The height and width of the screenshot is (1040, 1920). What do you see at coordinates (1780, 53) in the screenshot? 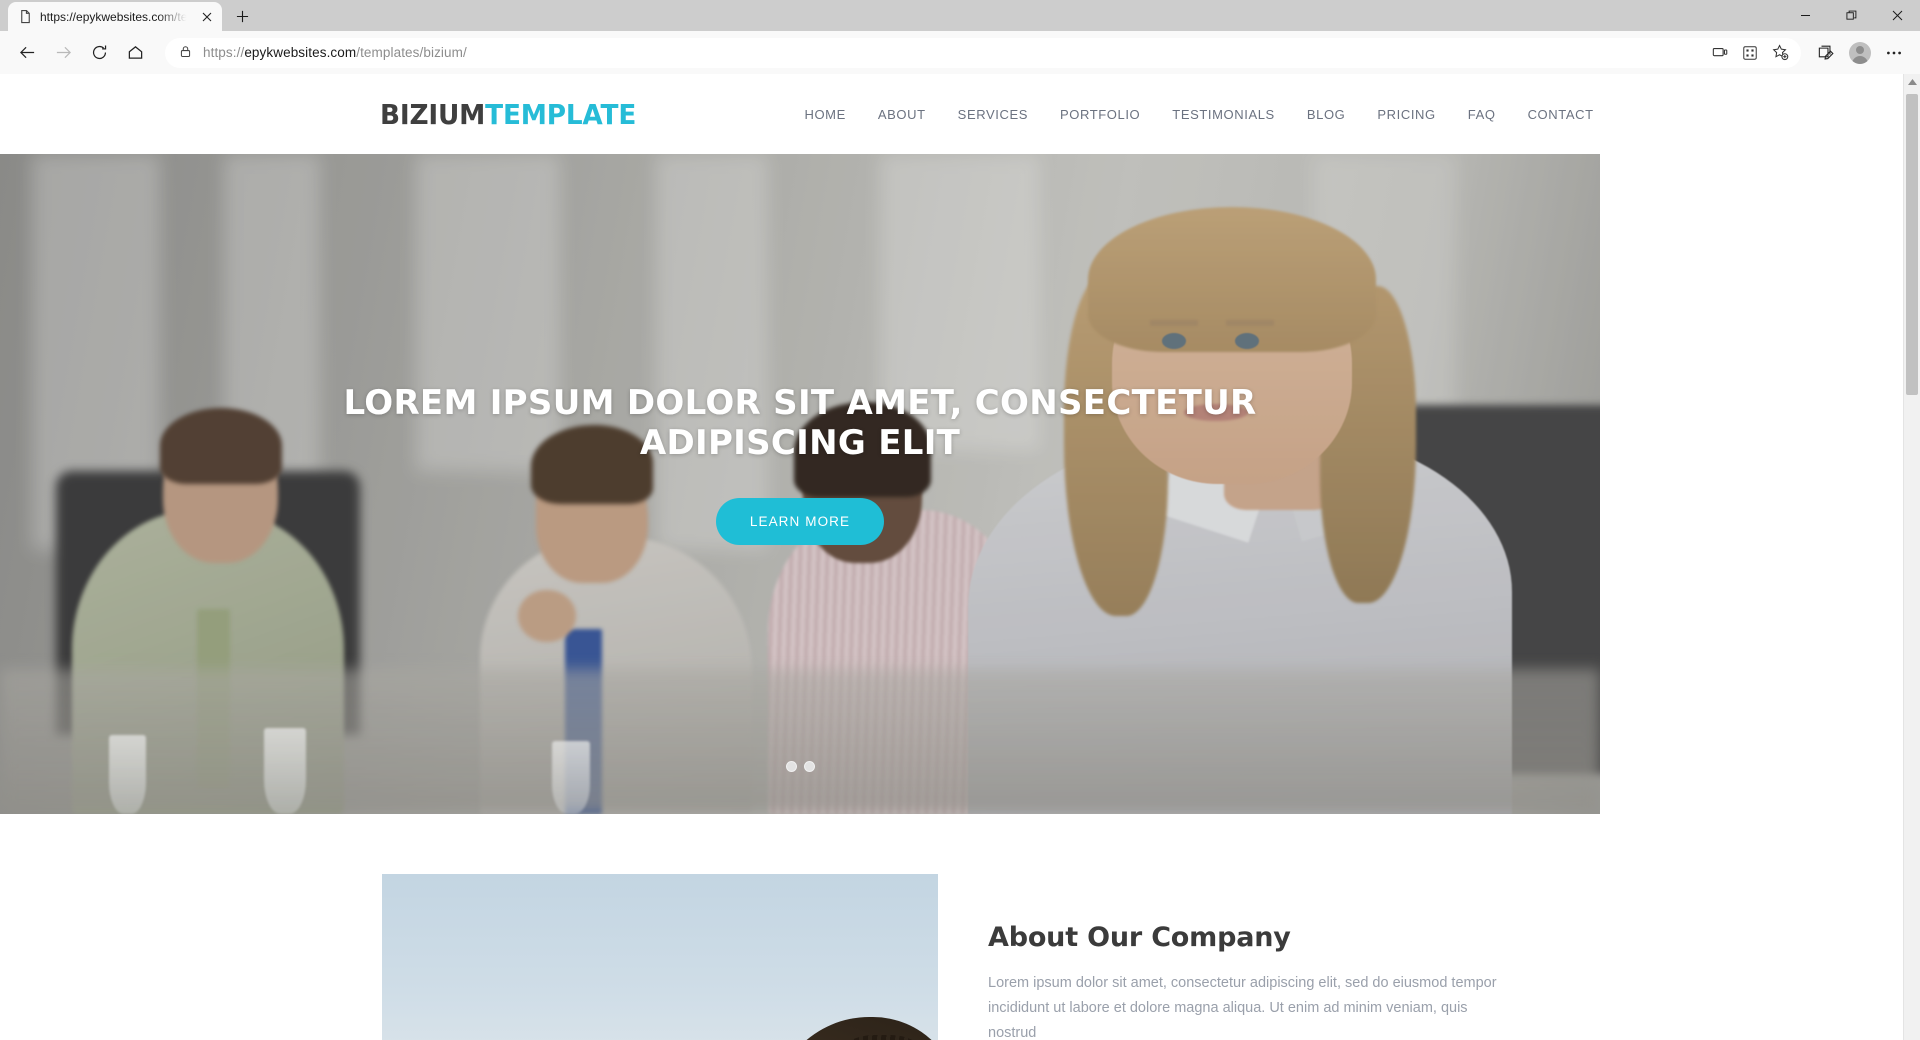
I see `add-favorite-star-icon` at bounding box center [1780, 53].